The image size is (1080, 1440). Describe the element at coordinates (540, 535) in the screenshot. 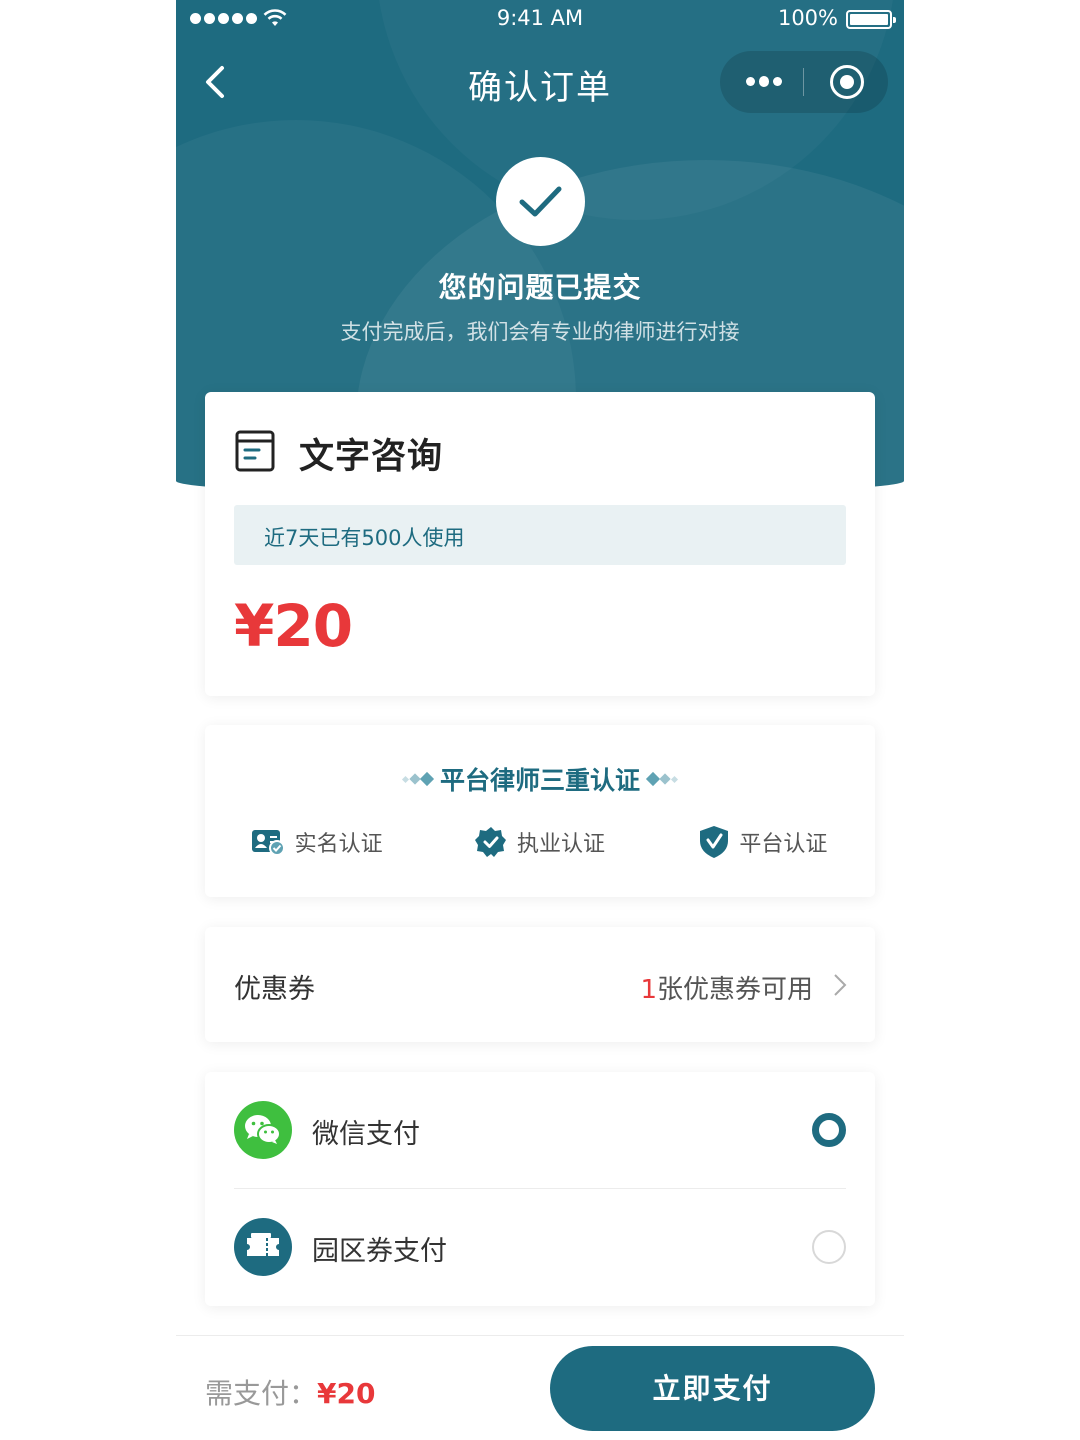

I see `usage-banner: 近7天已有500人使用` at that location.